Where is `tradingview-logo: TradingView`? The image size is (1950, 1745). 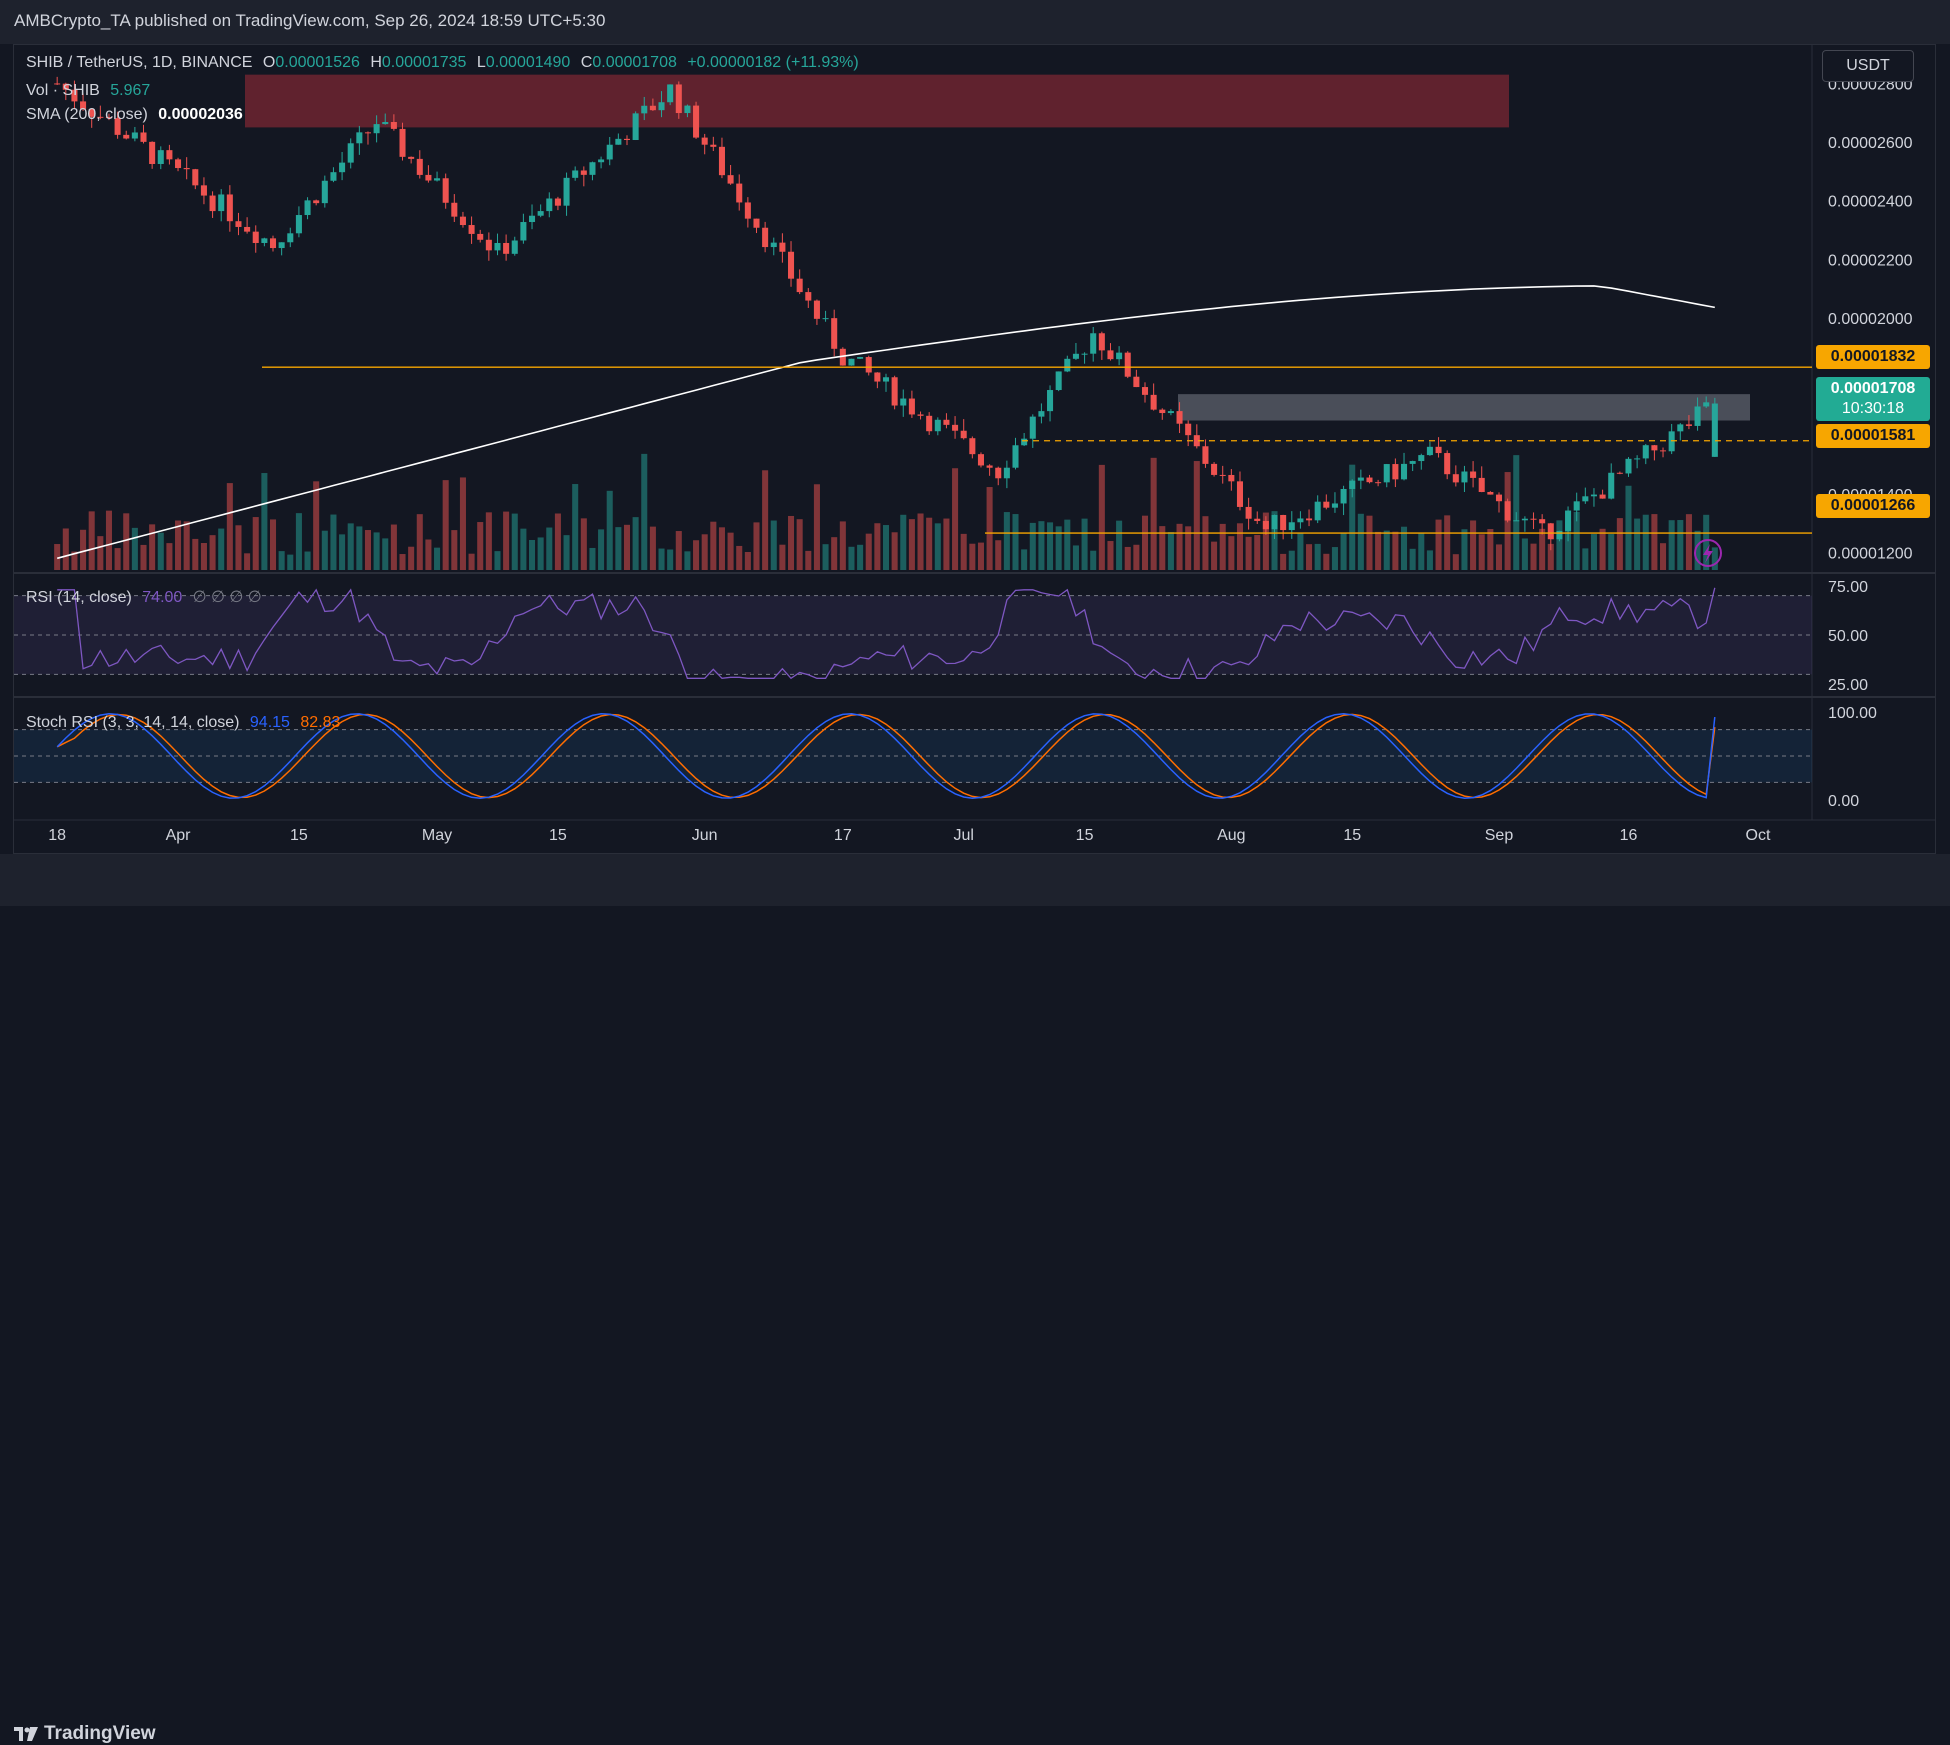 tradingview-logo: TradingView is located at coordinates (85, 1734).